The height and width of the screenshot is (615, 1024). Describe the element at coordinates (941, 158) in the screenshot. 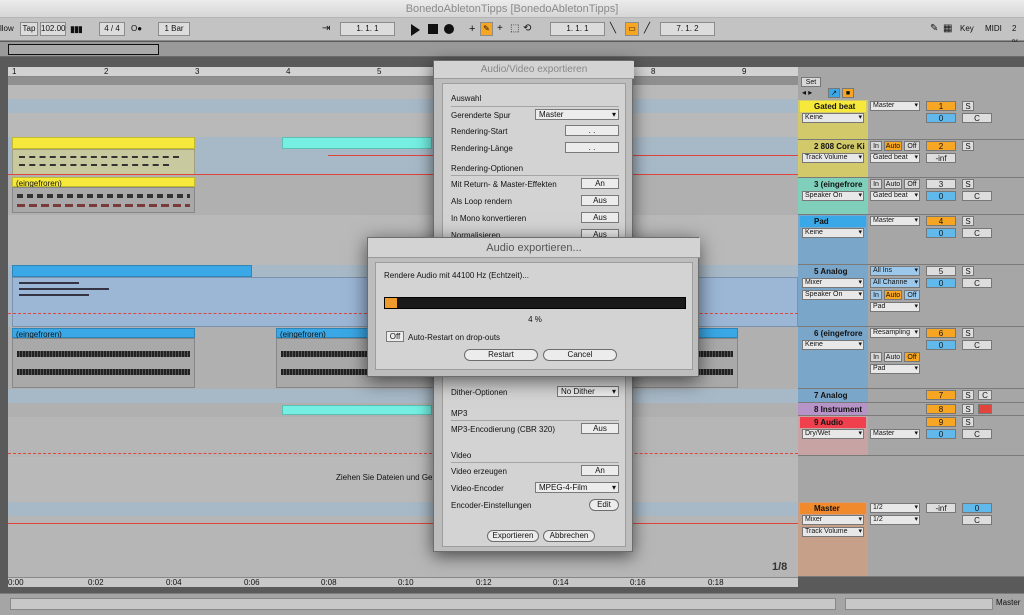

I see `volume-field: -inf` at that location.